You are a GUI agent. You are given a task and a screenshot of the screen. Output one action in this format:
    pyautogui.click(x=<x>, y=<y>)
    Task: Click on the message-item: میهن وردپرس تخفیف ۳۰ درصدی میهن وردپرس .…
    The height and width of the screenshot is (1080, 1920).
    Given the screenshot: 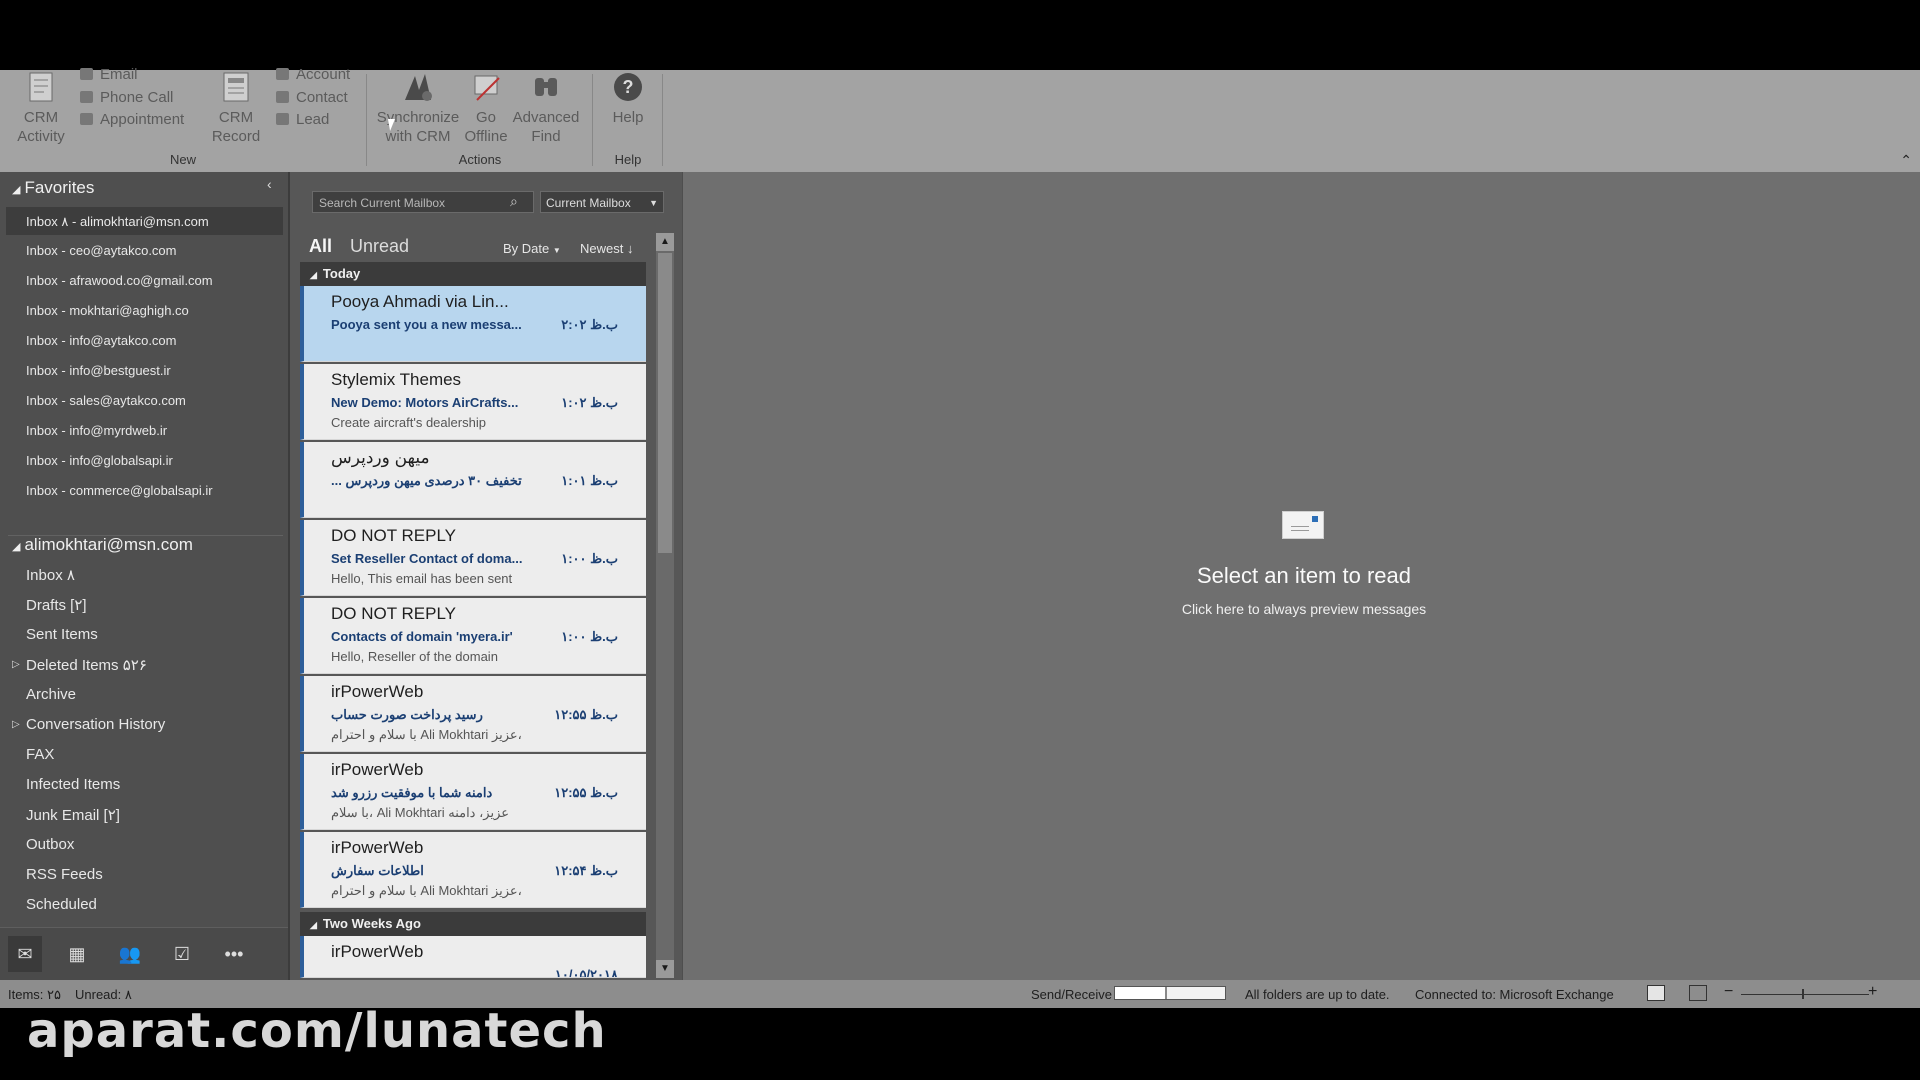 What is the action you would take?
    pyautogui.click(x=473, y=480)
    